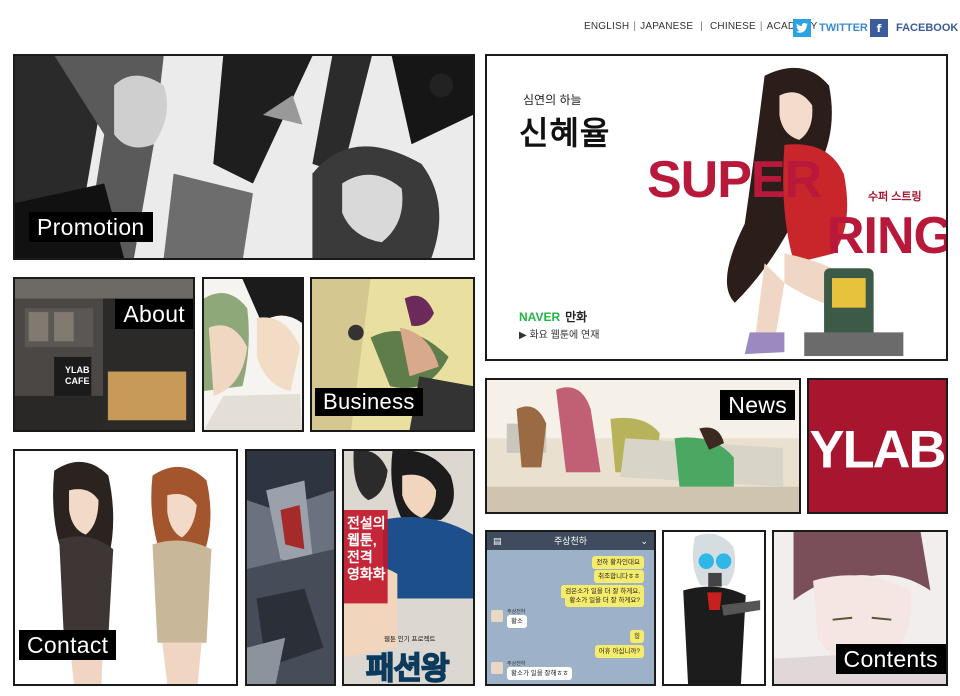  What do you see at coordinates (553, 317) in the screenshot?
I see `naver-brand: NAVER 만화` at bounding box center [553, 317].